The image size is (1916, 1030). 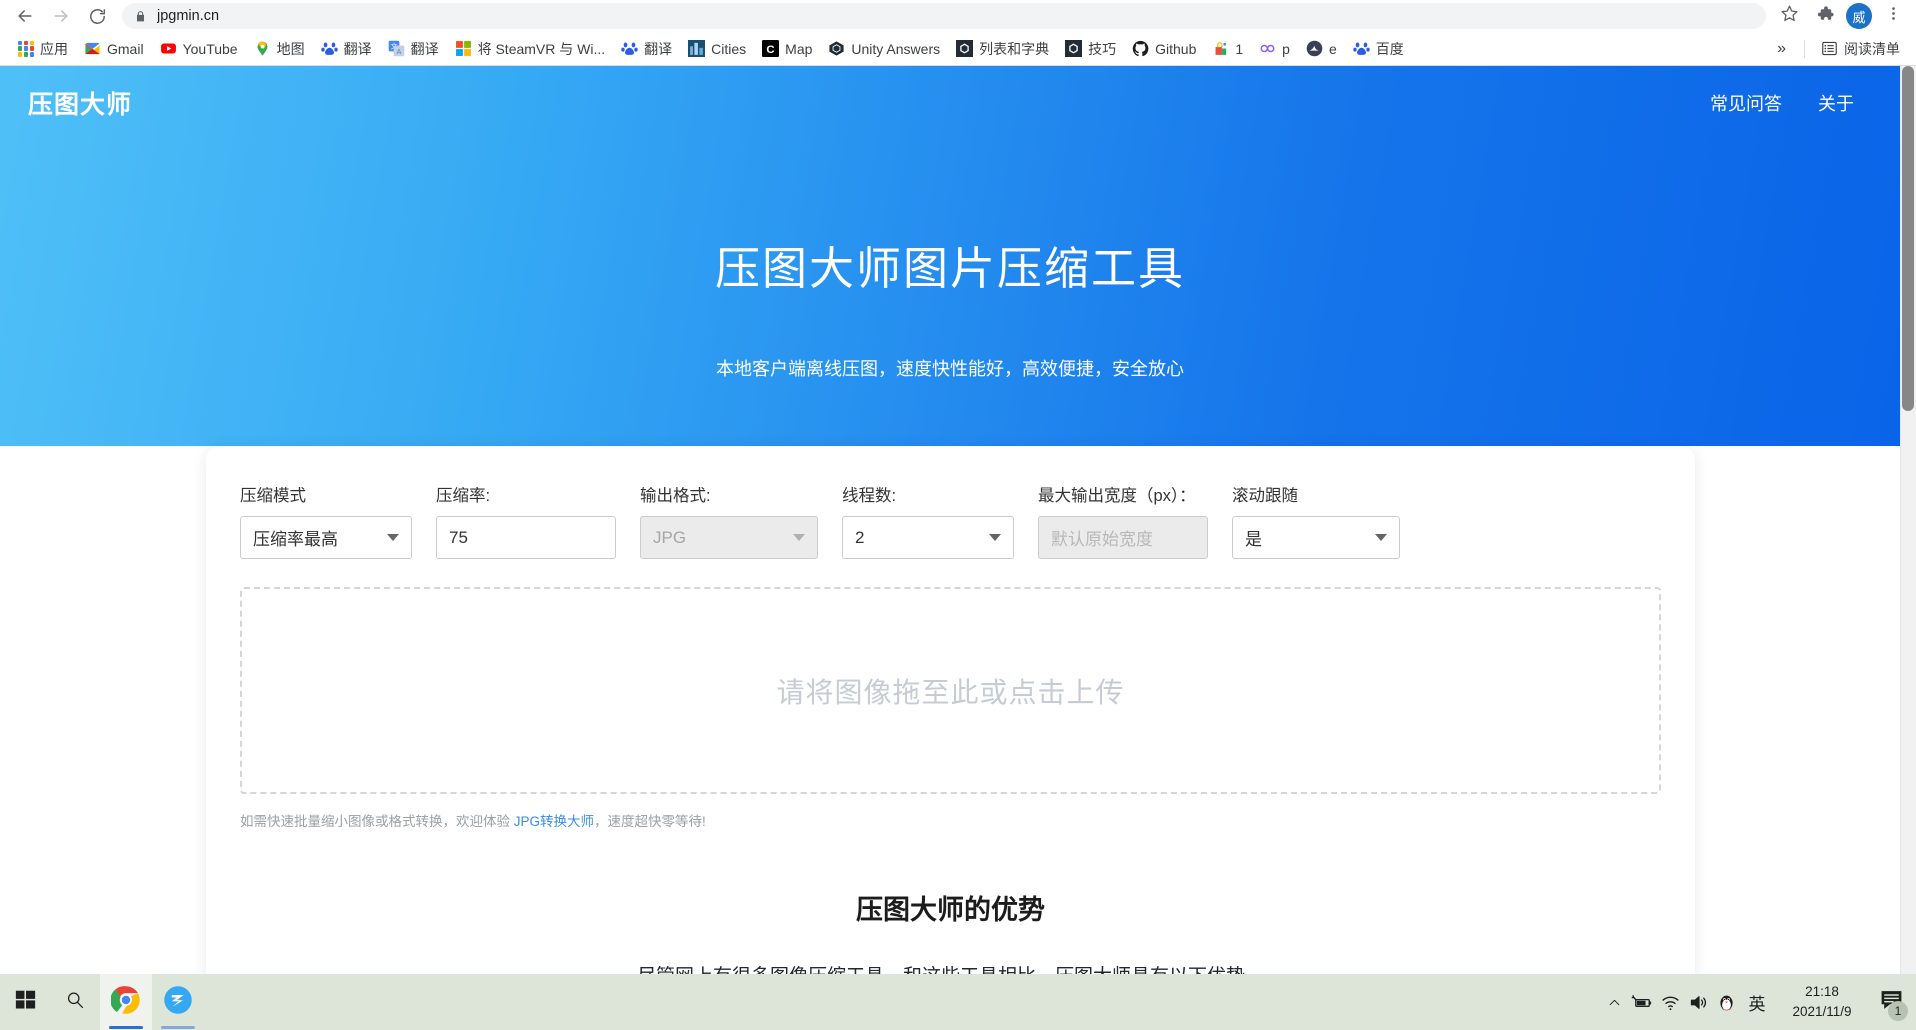 What do you see at coordinates (1117, 496) in the screenshot?
I see `control-label: 最大输出宽度（px）：` at bounding box center [1117, 496].